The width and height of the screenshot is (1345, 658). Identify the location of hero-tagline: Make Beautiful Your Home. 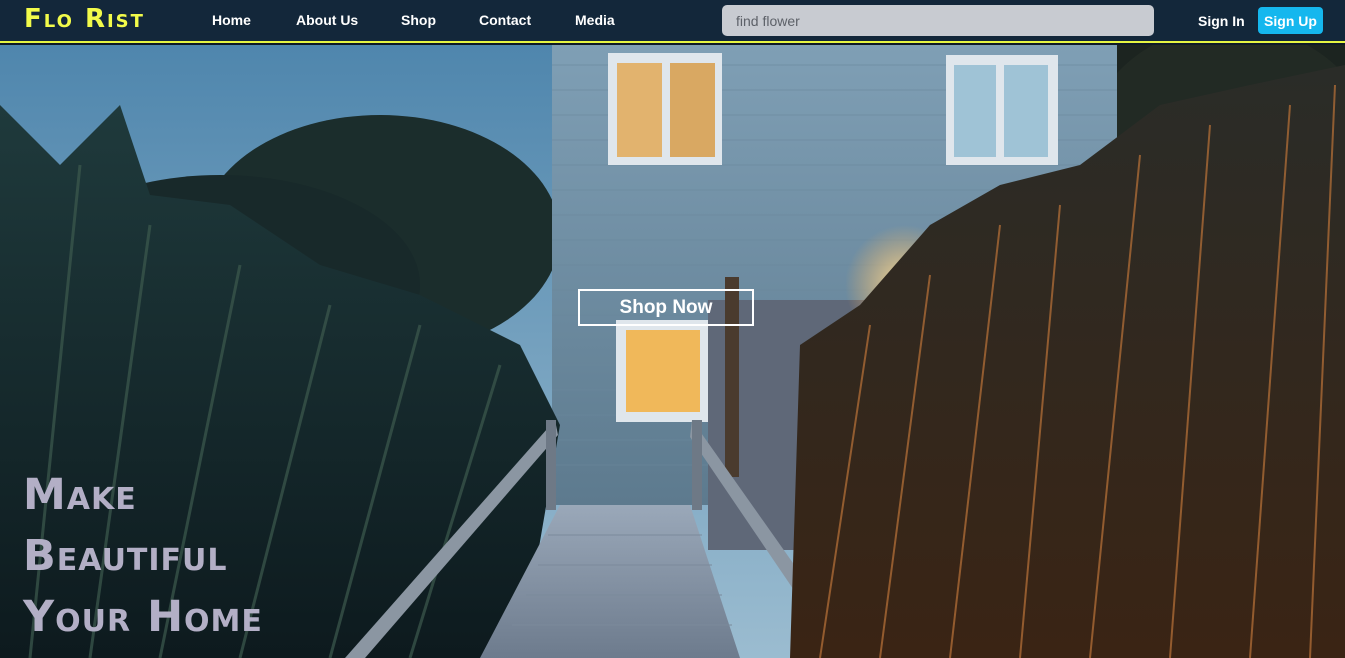
(143, 556).